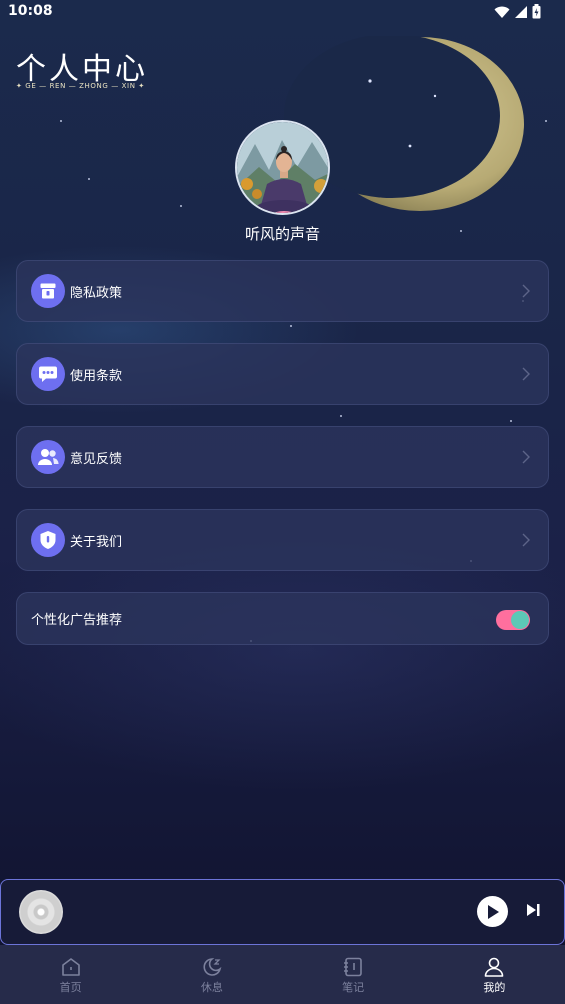  I want to click on nav-item-rest: 休息, so click(211, 974).